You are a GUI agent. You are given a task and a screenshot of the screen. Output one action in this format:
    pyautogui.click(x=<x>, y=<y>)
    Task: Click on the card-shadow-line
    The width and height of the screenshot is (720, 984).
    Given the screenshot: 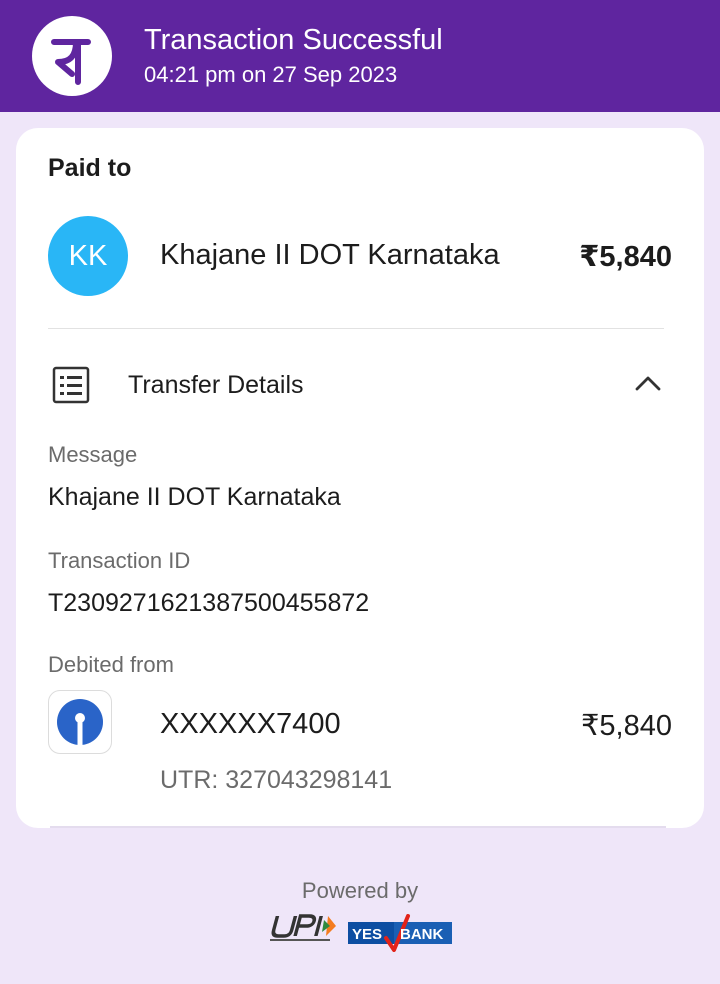 What is the action you would take?
    pyautogui.click(x=358, y=827)
    